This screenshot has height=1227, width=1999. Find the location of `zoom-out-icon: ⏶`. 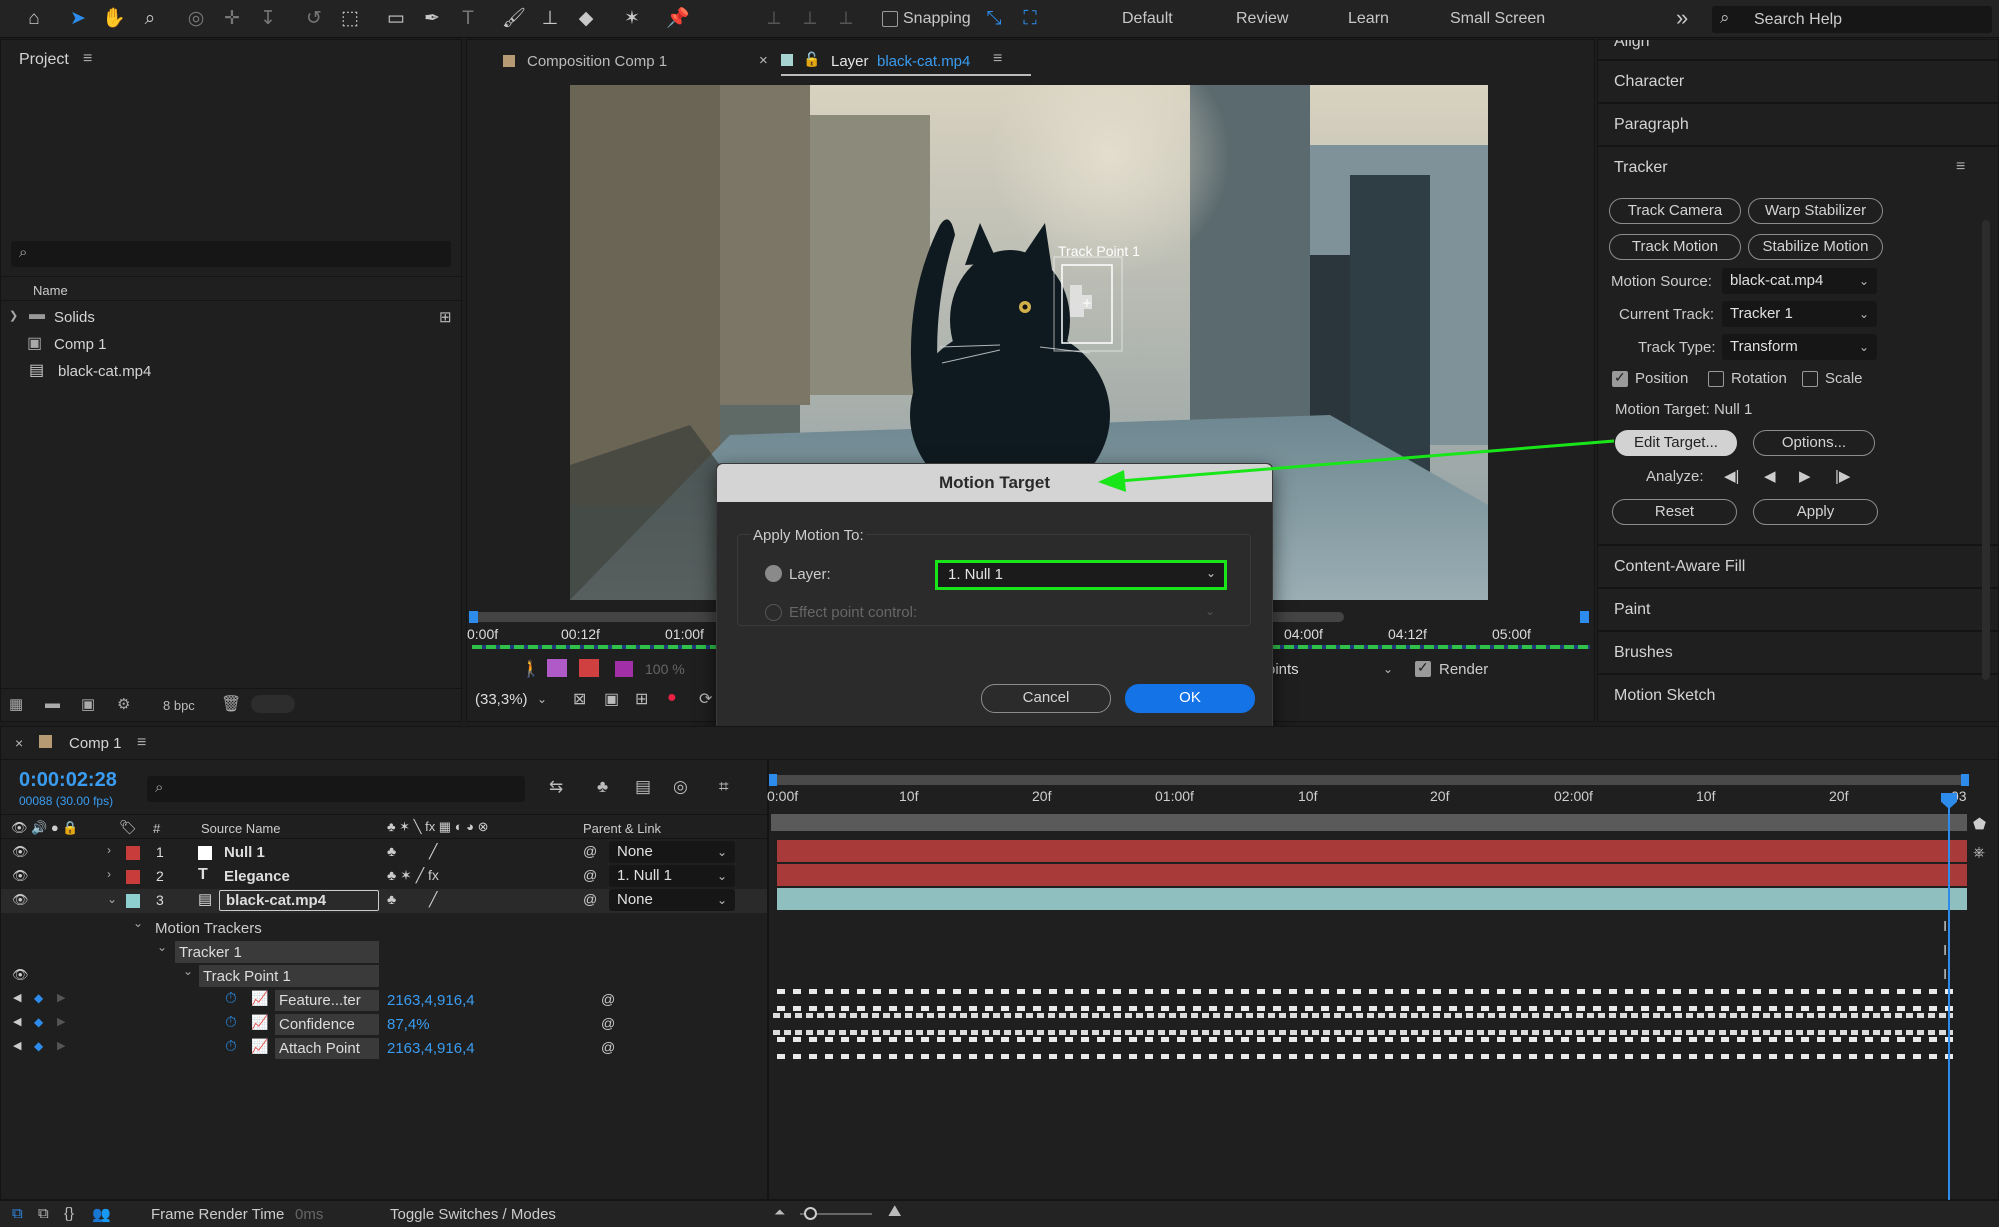

zoom-out-icon: ⏶ is located at coordinates (779, 1212).